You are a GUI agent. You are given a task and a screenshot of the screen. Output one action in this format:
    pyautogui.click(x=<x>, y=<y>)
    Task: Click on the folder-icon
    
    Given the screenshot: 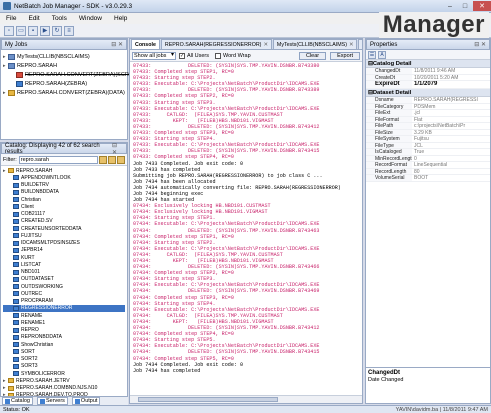 What is the action you would take?
    pyautogui.click(x=112, y=159)
    